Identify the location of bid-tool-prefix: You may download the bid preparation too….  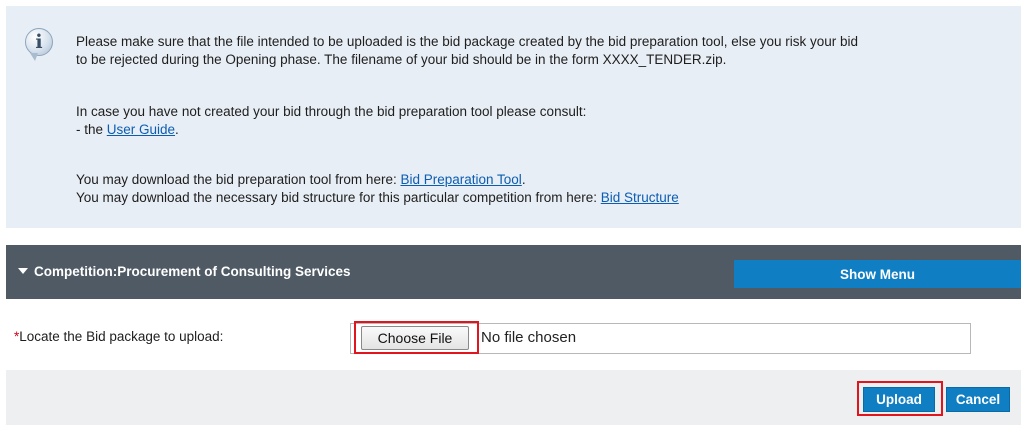
(238, 179).